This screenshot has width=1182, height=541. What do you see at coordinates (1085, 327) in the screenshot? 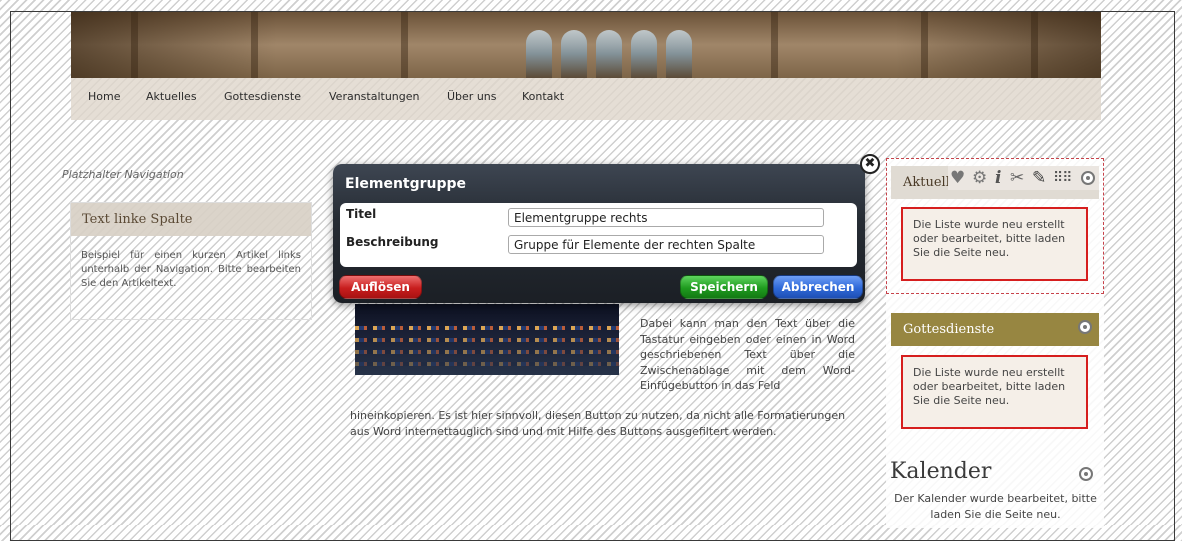
I see `gottesdienste-select-icon` at bounding box center [1085, 327].